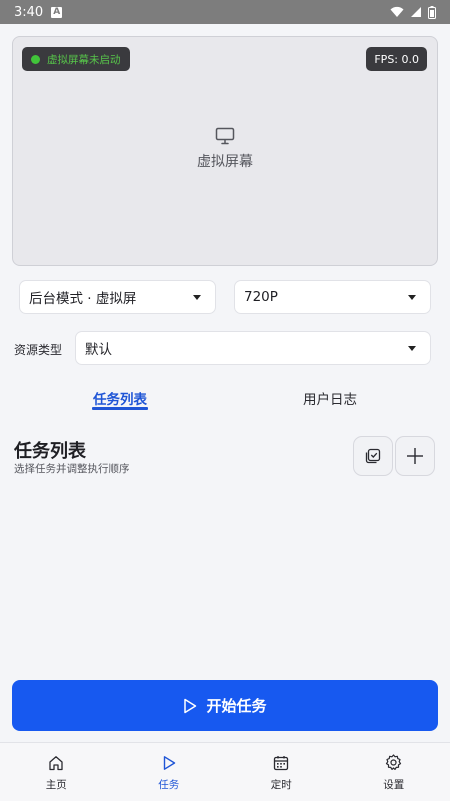  I want to click on resolution-select-value: 720P, so click(261, 297).